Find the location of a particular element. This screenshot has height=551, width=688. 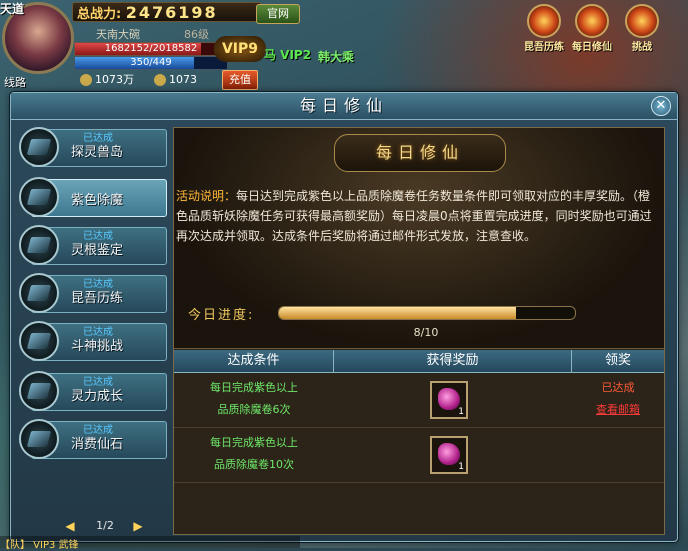

sidebar-item-spirit-growth: 已达成 灵力成长 is located at coordinates (93, 391).